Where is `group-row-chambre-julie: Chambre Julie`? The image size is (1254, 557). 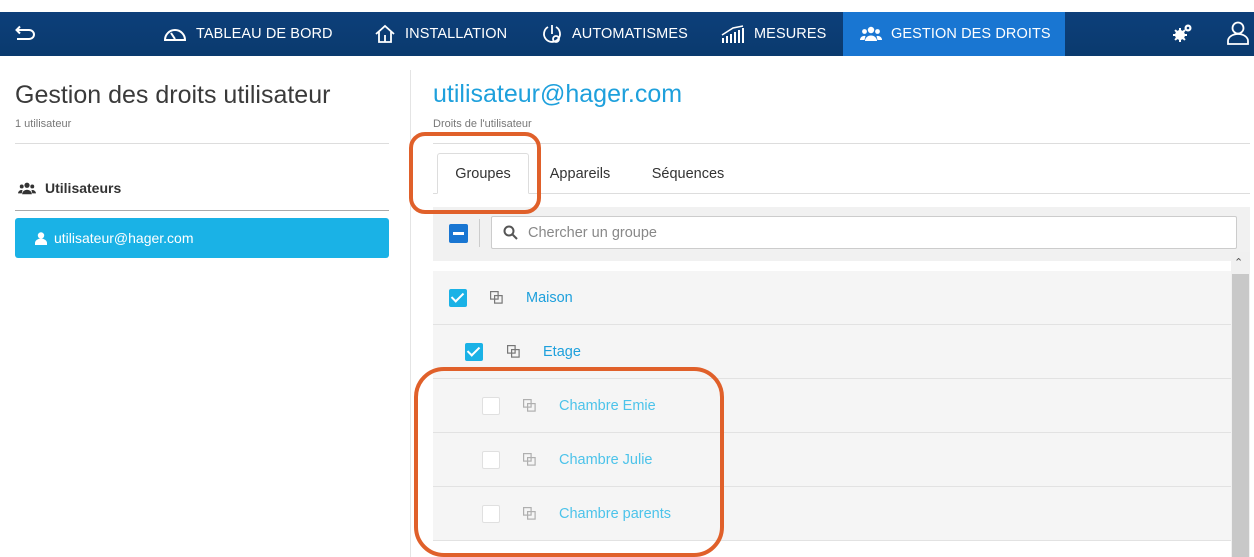
group-row-chambre-julie: Chambre Julie is located at coordinates (832, 460).